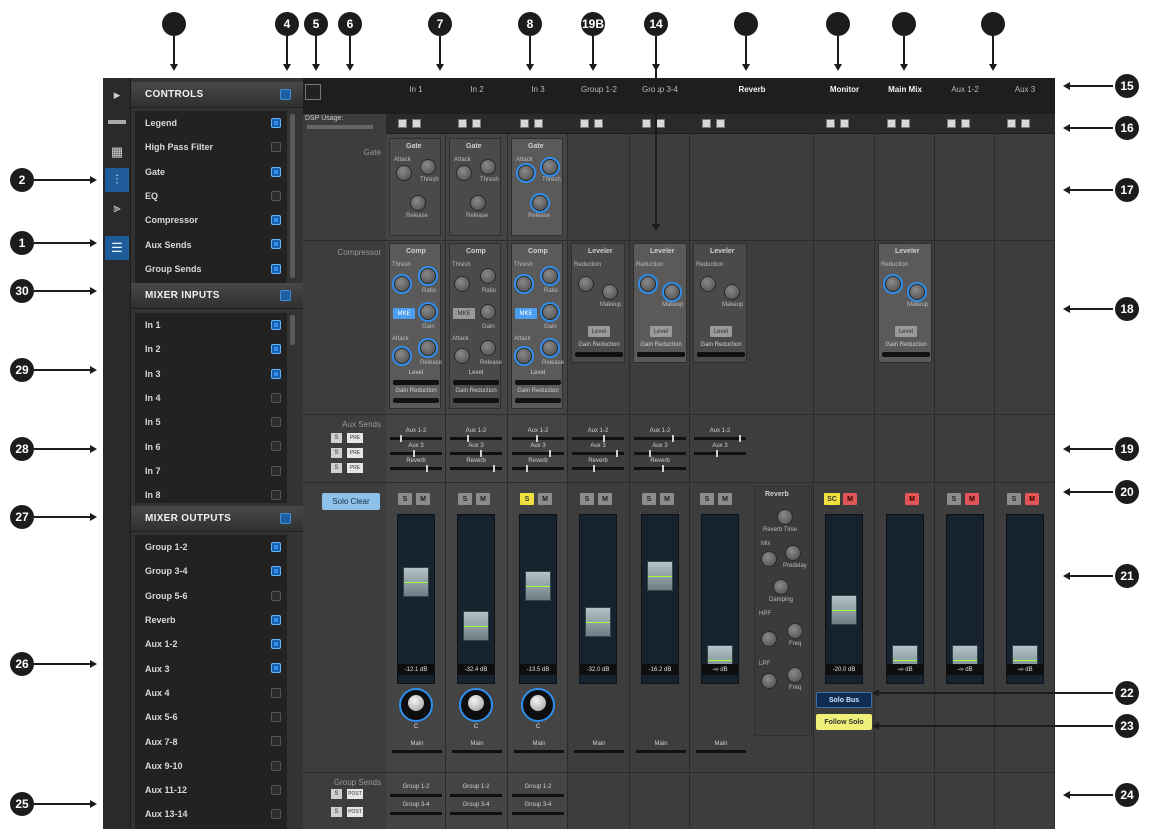 This screenshot has width=1153, height=829. Describe the element at coordinates (211, 446) in the screenshot. I see `inputs-item: In 6` at that location.